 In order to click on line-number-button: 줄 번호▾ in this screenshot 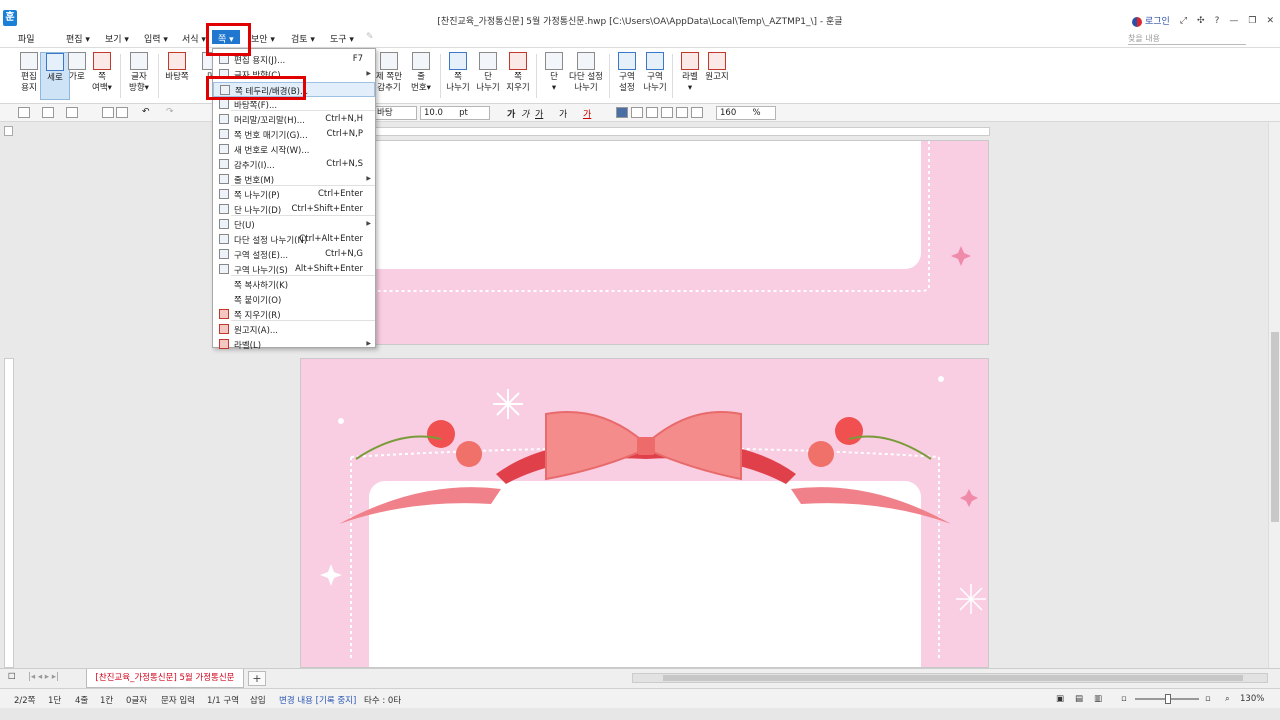, I will do `click(421, 76)`.